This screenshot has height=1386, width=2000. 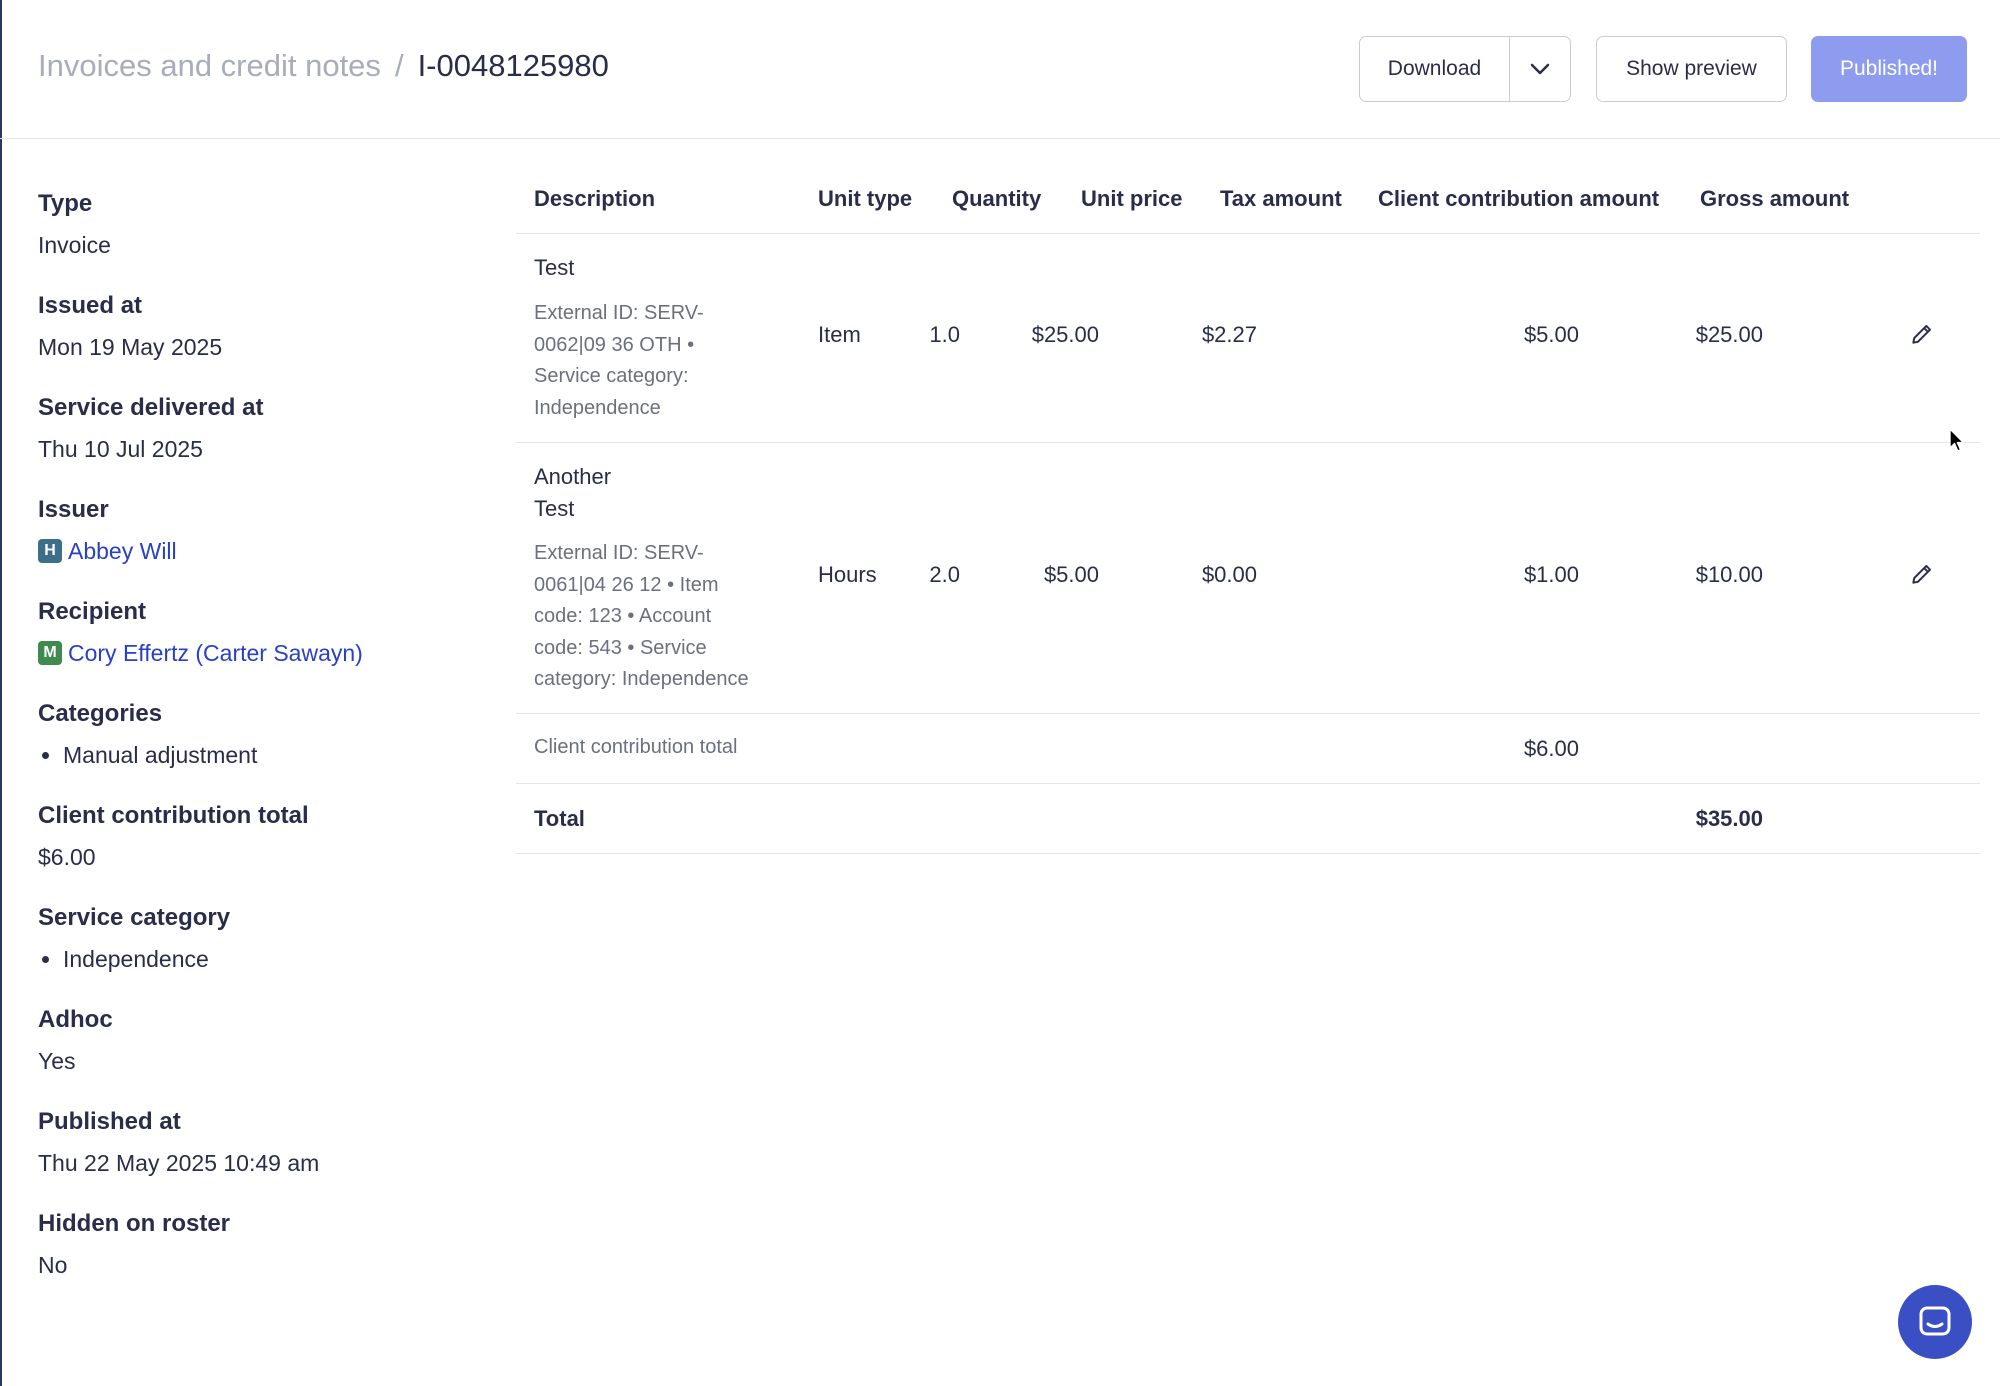 What do you see at coordinates (865, 198) in the screenshot?
I see `column-header-unit-type: Unit type` at bounding box center [865, 198].